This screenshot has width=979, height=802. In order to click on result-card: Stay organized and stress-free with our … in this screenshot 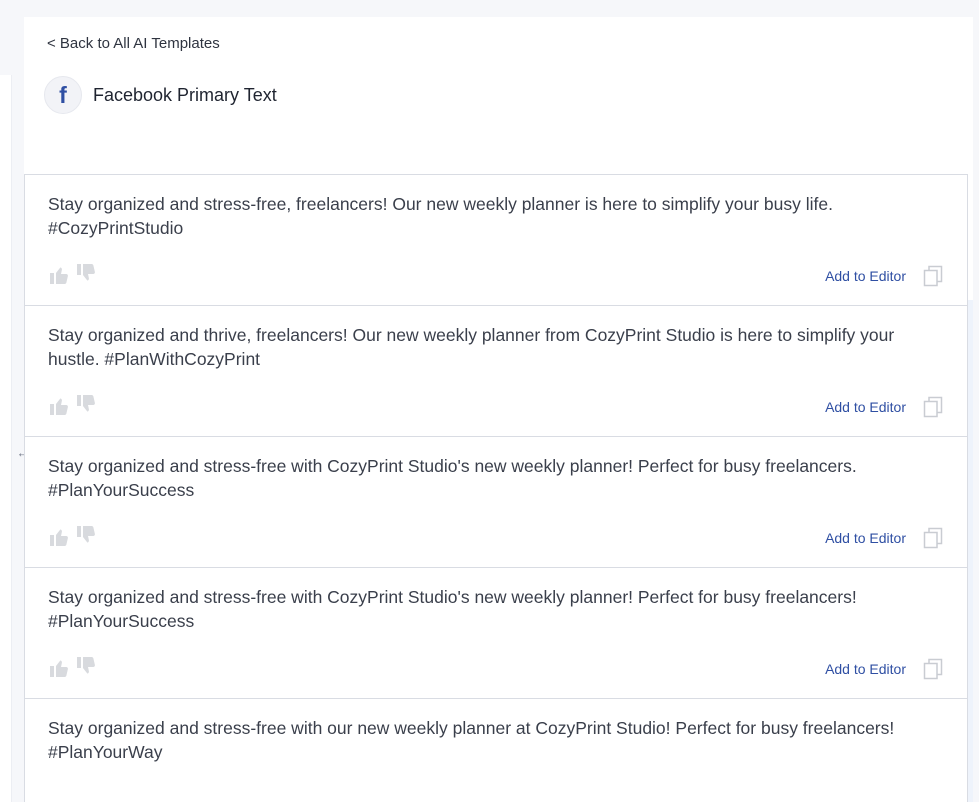, I will do `click(496, 750)`.